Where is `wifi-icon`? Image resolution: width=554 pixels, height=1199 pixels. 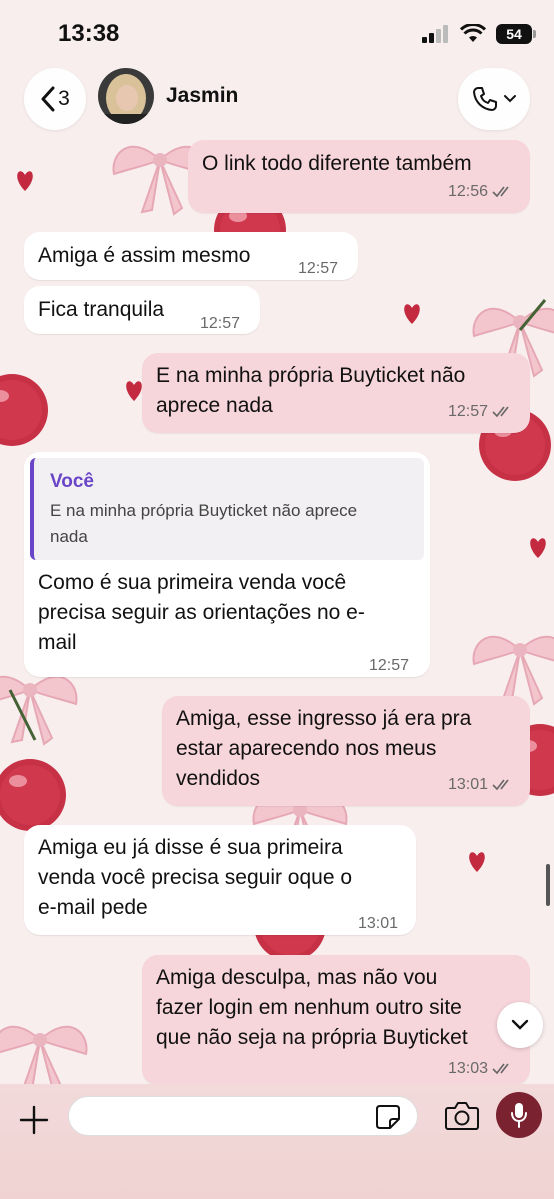 wifi-icon is located at coordinates (473, 33).